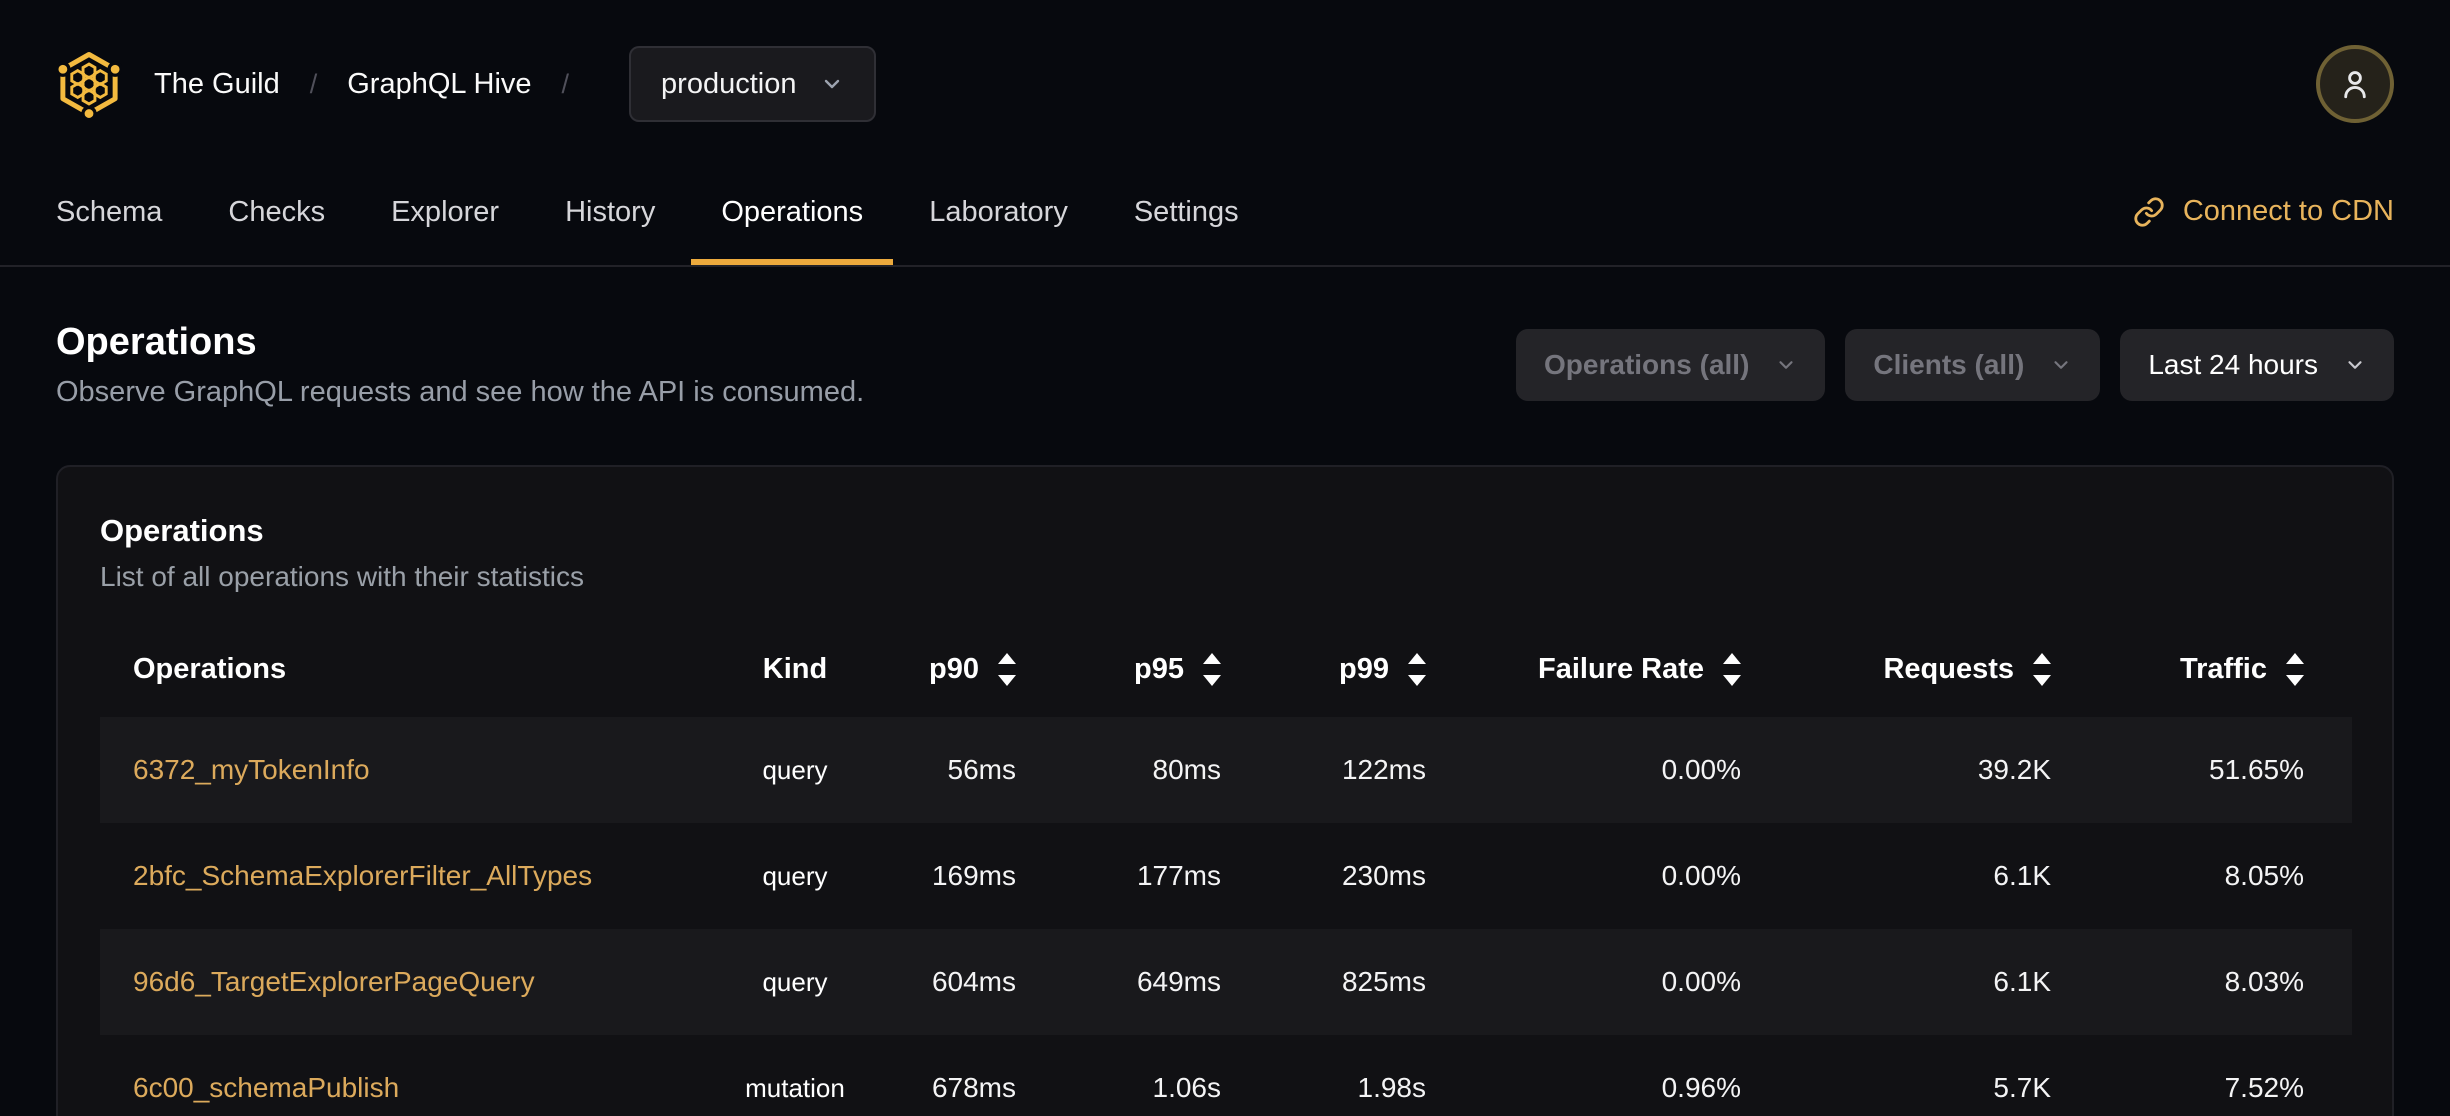 Image resolution: width=2450 pixels, height=1116 pixels. Describe the element at coordinates (1383, 875) in the screenshot. I see `operation-p99: 230ms` at that location.